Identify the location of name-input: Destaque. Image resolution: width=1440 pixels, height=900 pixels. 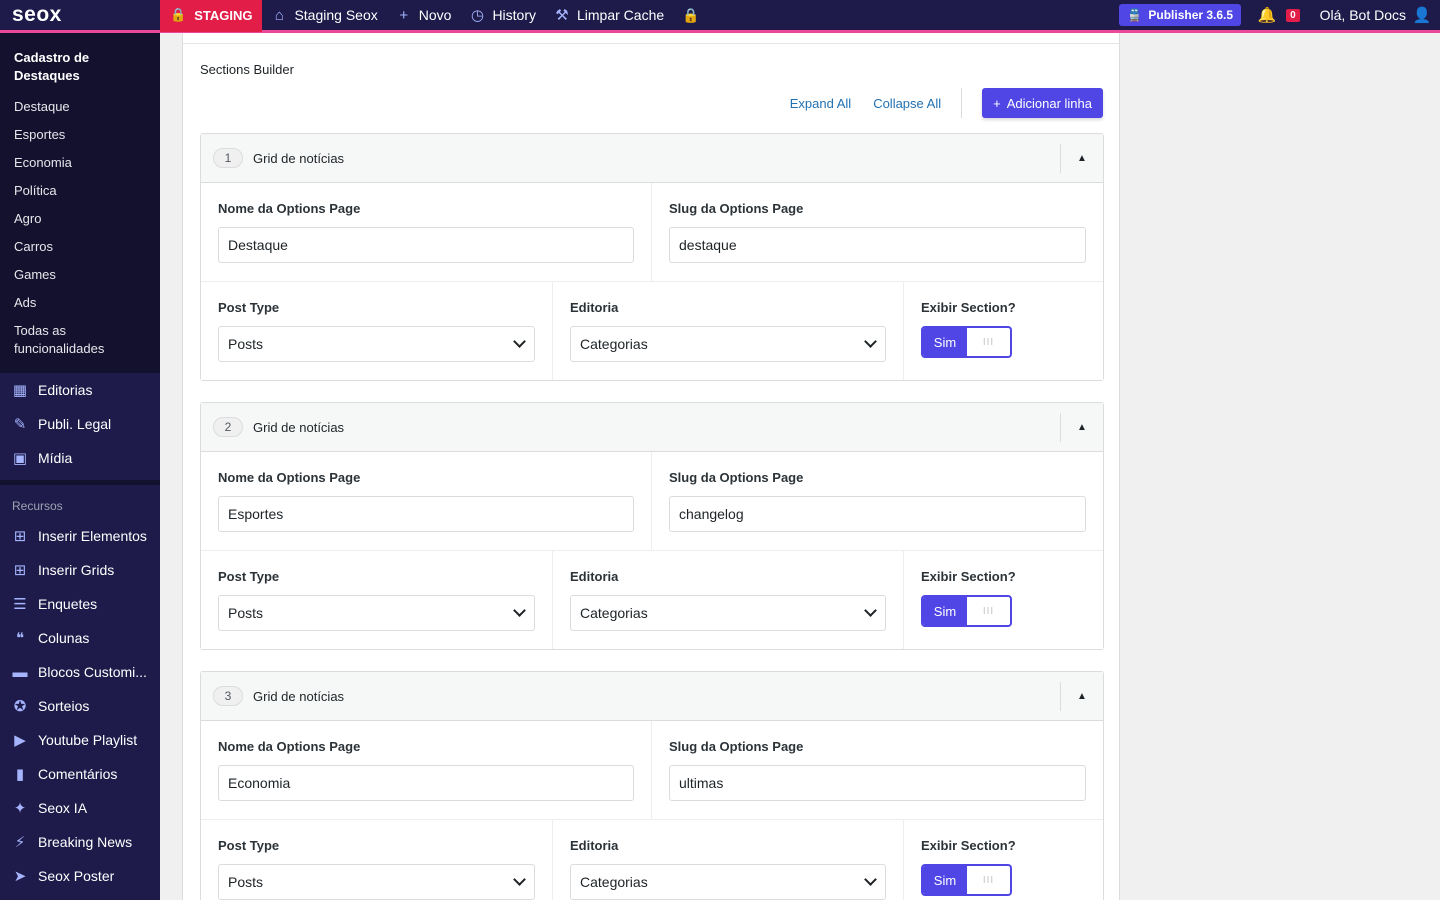
(426, 245).